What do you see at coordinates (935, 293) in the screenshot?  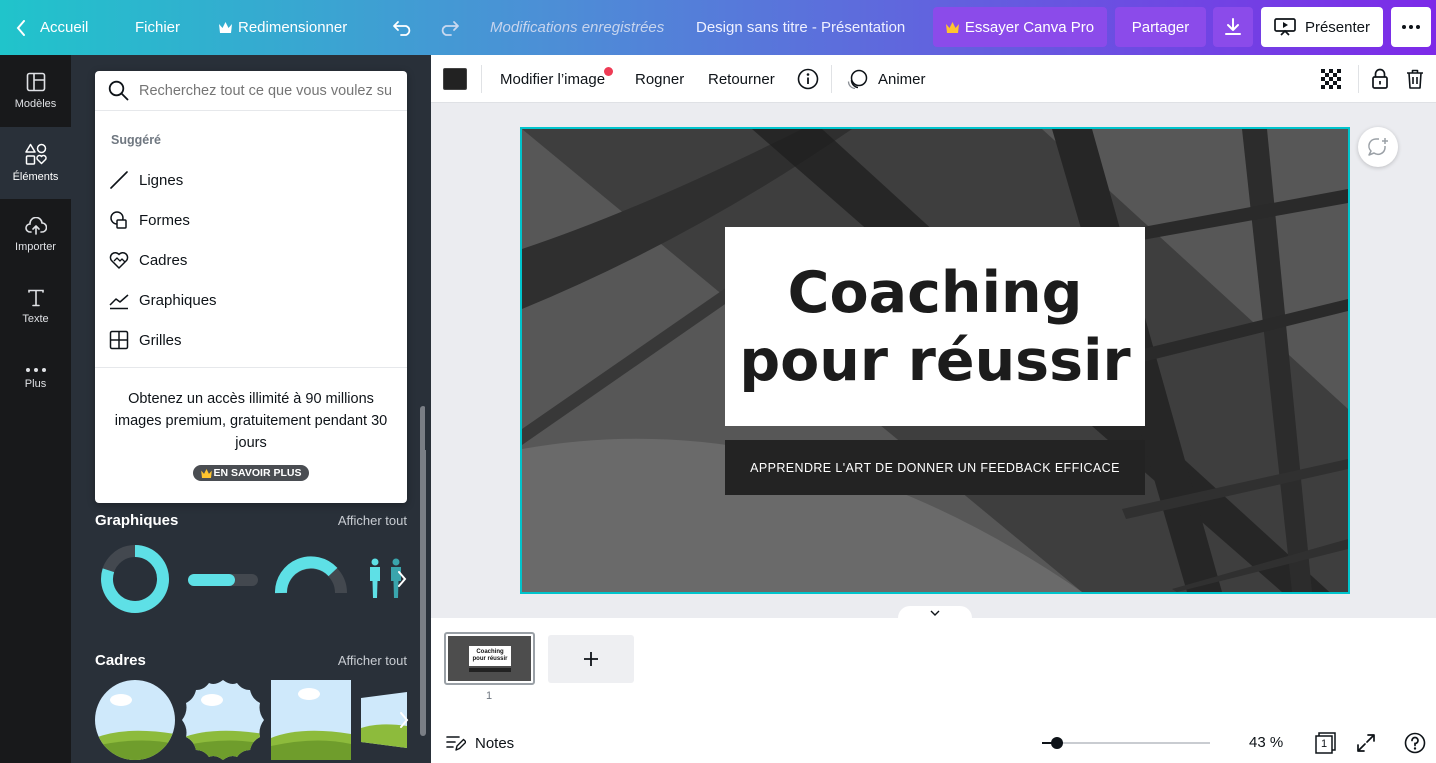 I see `slide-title-line1: Coaching` at bounding box center [935, 293].